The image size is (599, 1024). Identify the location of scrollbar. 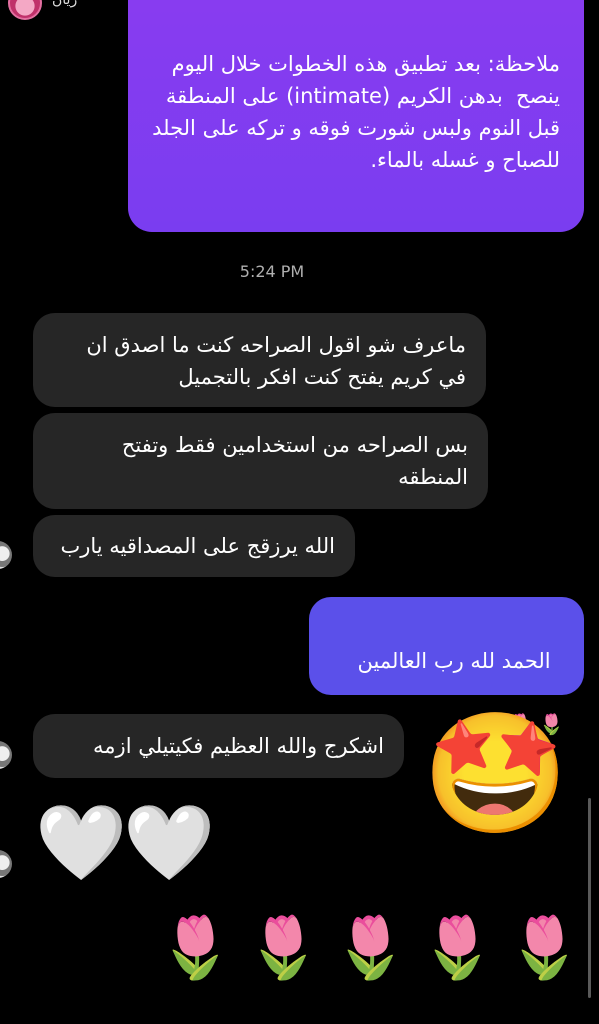
(589, 898).